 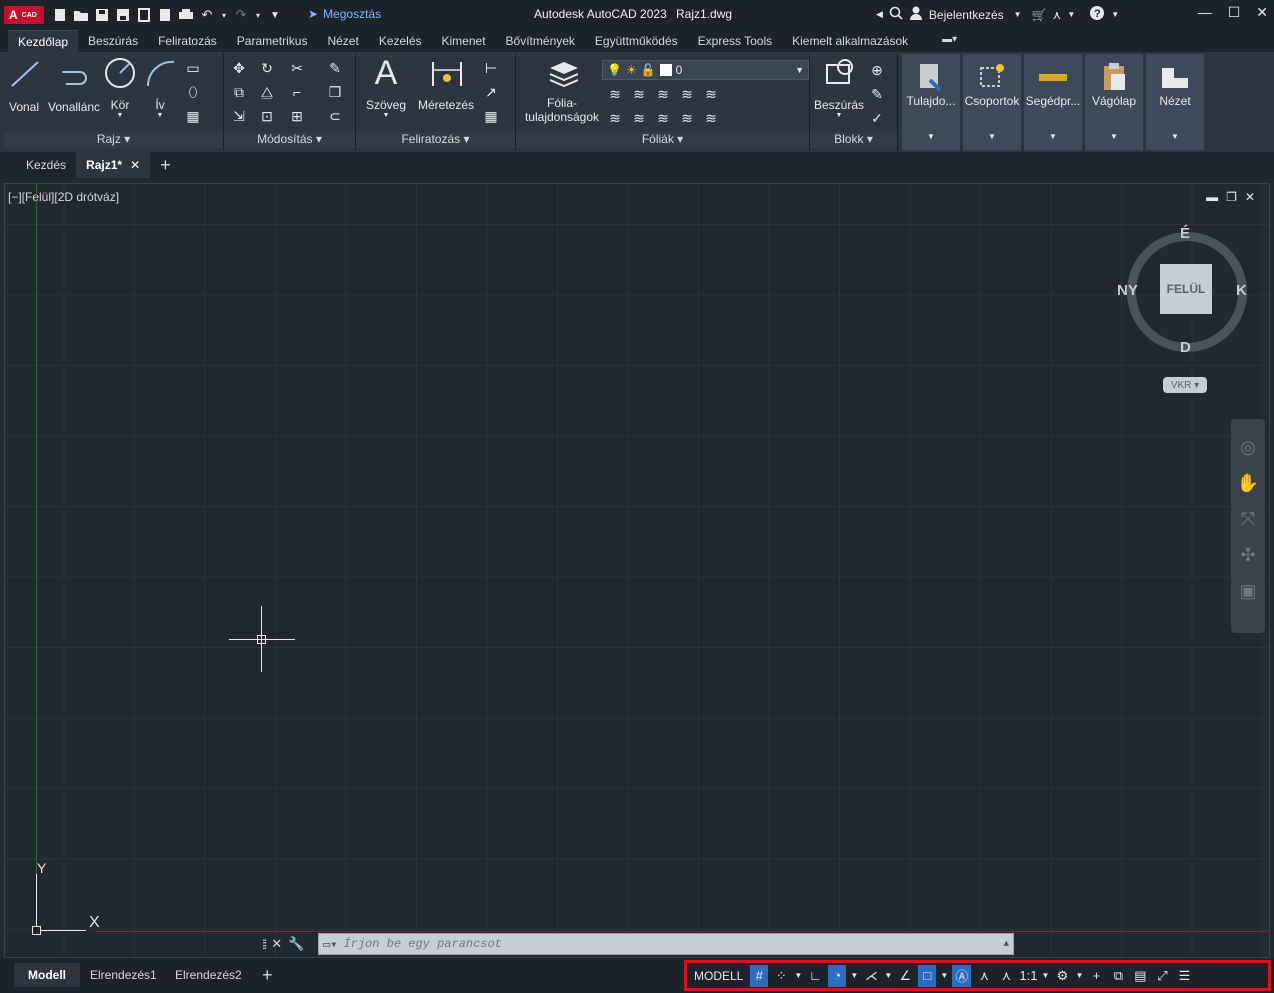 I want to click on panel-title-annotation: Feliratozás ▾, so click(x=435, y=140).